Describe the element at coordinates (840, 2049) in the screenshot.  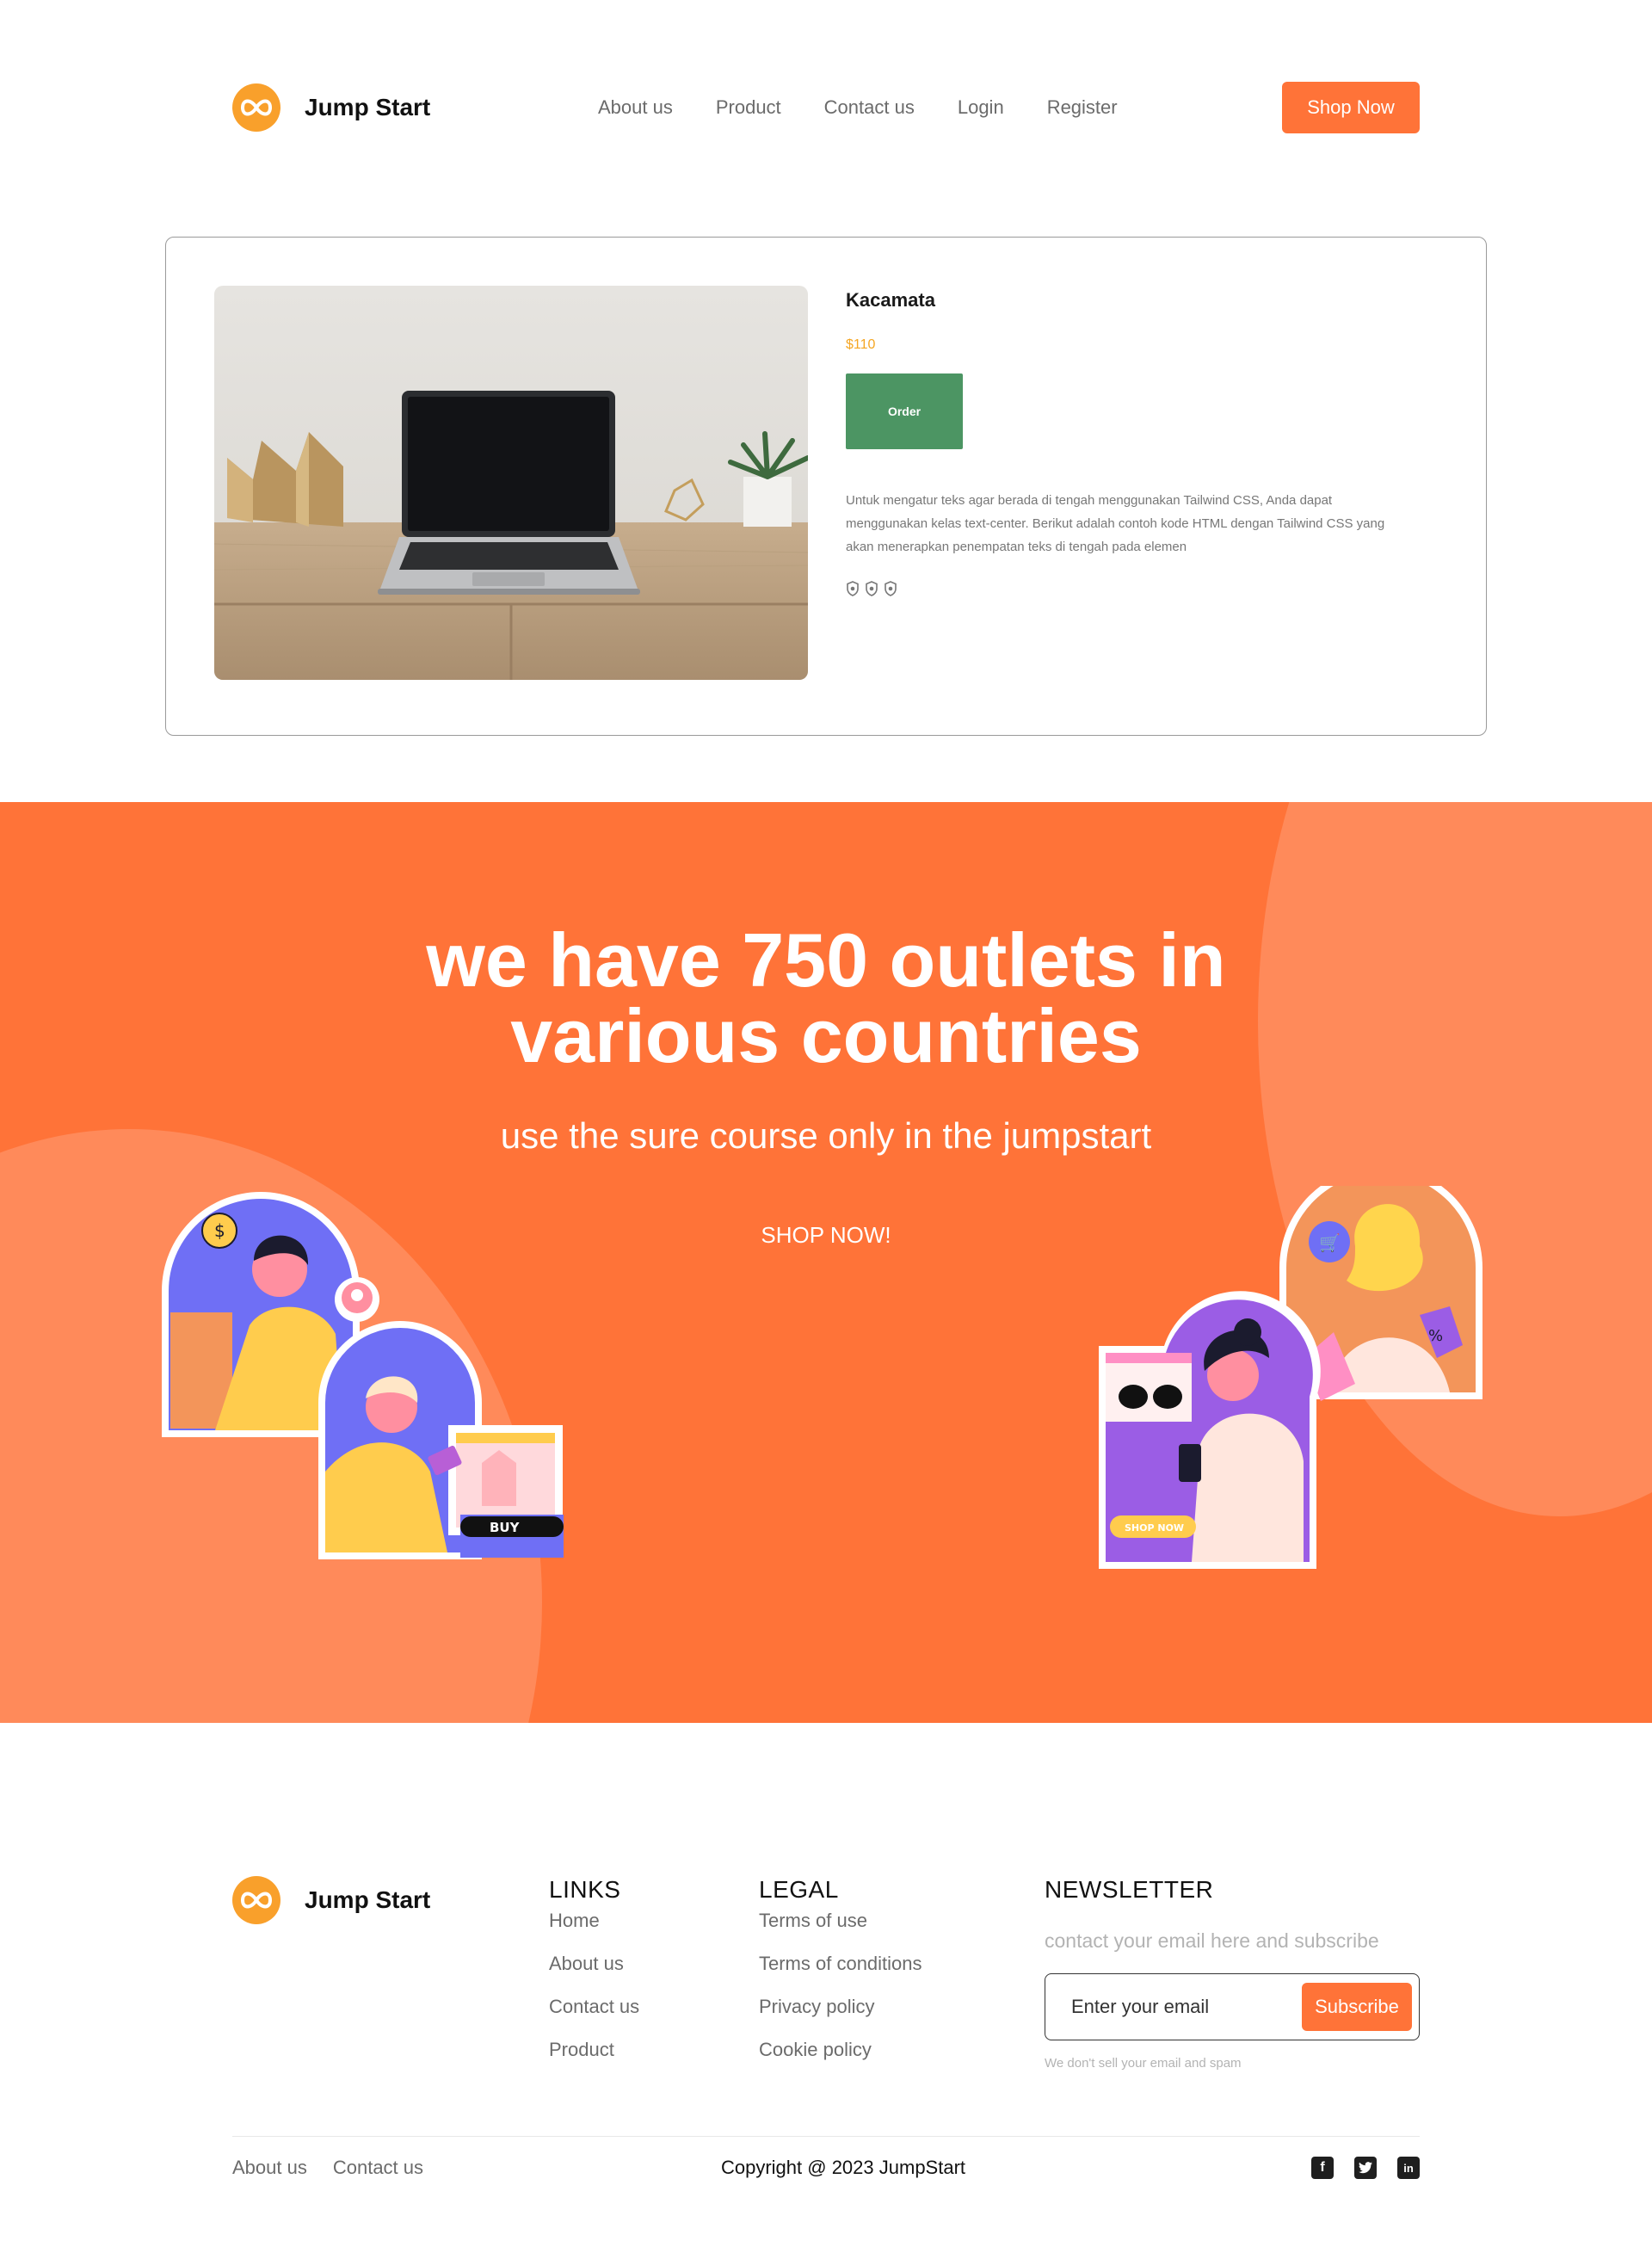
I see `footer-link-cookie-policy: Cookie policy` at that location.